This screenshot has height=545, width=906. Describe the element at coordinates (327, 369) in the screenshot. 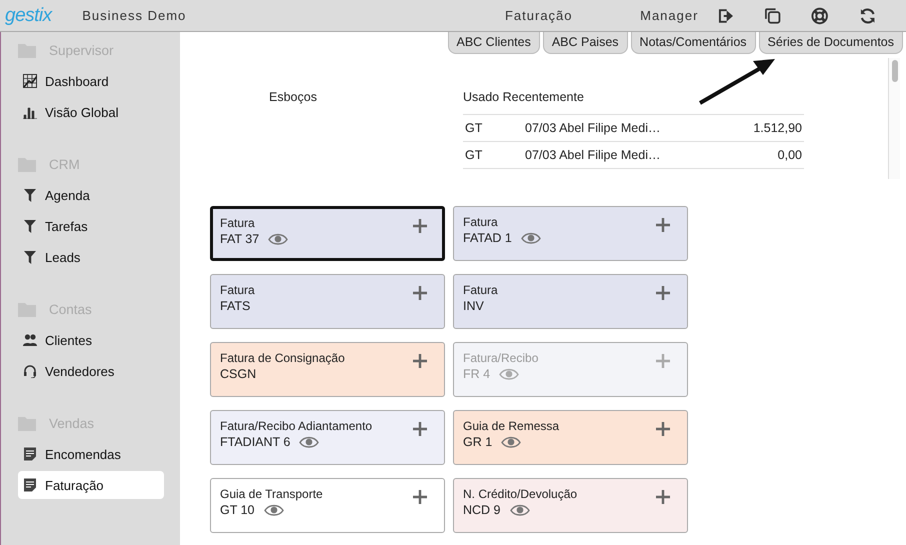

I see `series-card: Fatura de Consignação CSGN` at that location.